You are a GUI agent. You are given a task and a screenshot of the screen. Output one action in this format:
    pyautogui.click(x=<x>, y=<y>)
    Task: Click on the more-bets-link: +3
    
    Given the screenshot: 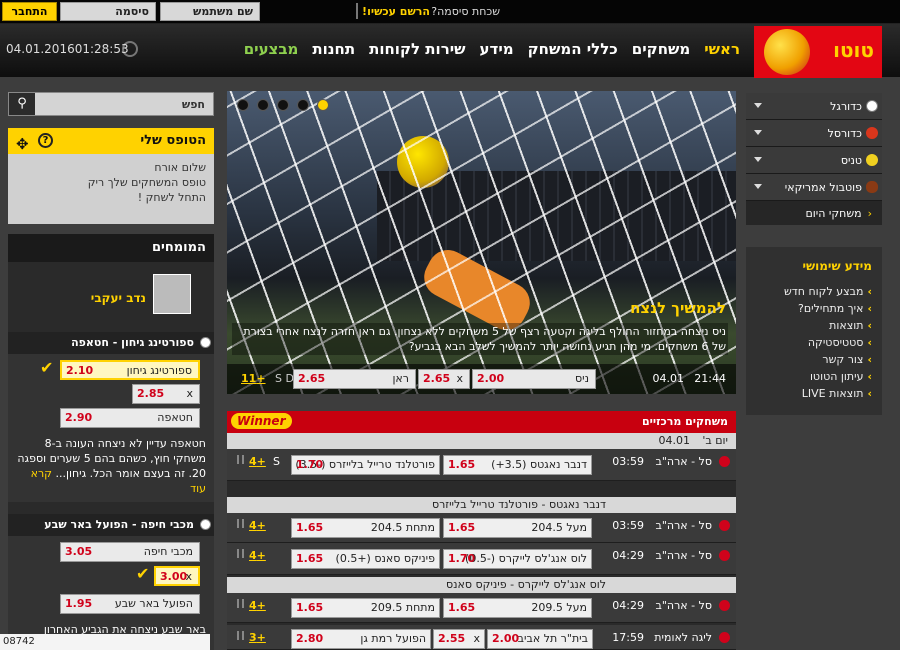 What is the action you would take?
    pyautogui.click(x=257, y=637)
    